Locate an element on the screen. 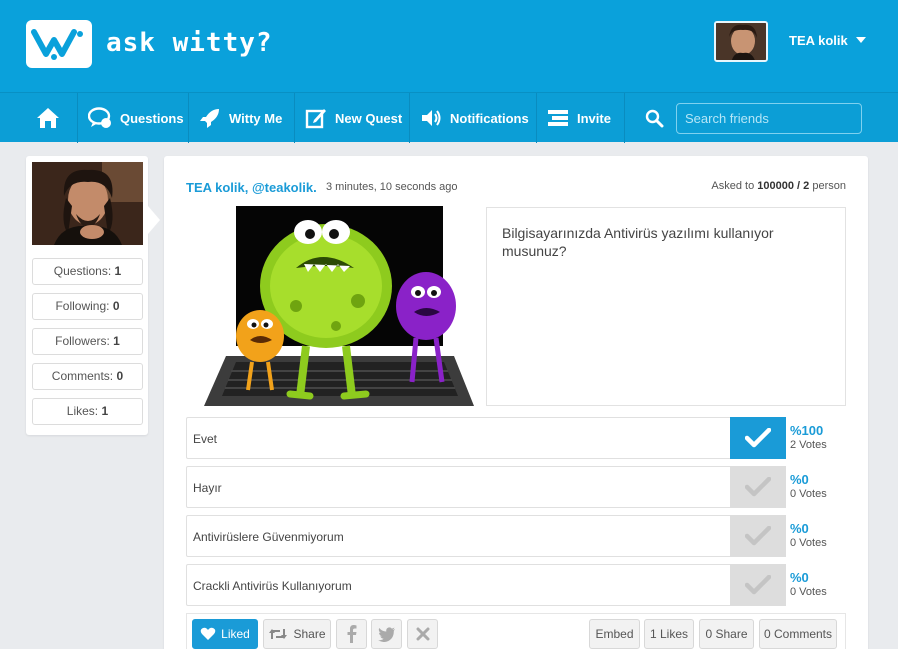 The height and width of the screenshot is (649, 898). asked-suffix: person is located at coordinates (829, 186).